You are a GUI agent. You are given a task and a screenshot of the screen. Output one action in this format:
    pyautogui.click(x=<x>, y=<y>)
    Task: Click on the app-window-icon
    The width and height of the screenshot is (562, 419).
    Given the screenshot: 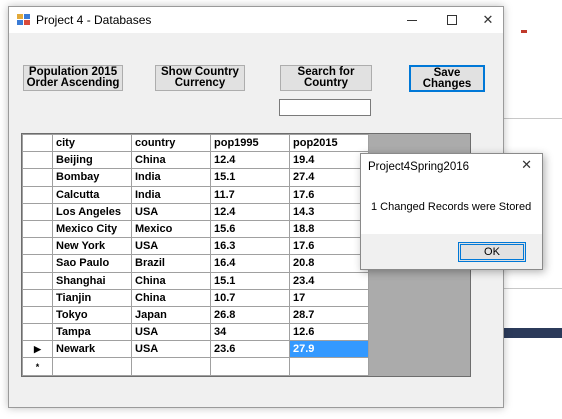 What is the action you would take?
    pyautogui.click(x=23, y=20)
    